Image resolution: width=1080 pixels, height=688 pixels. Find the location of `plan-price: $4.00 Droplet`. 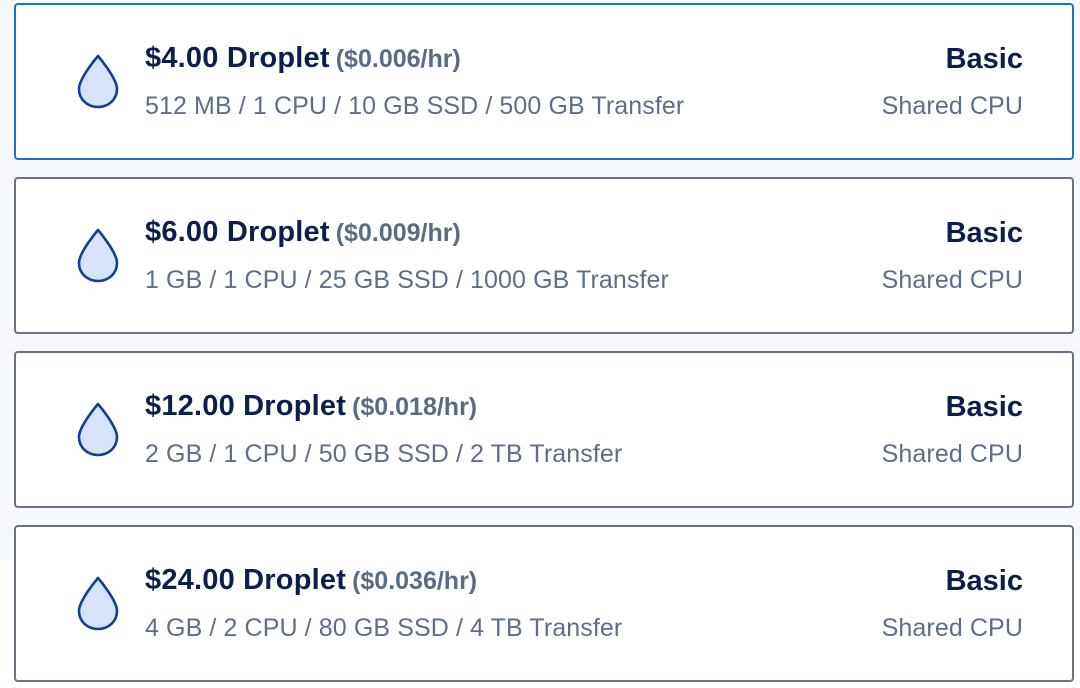

plan-price: $4.00 Droplet is located at coordinates (237, 58).